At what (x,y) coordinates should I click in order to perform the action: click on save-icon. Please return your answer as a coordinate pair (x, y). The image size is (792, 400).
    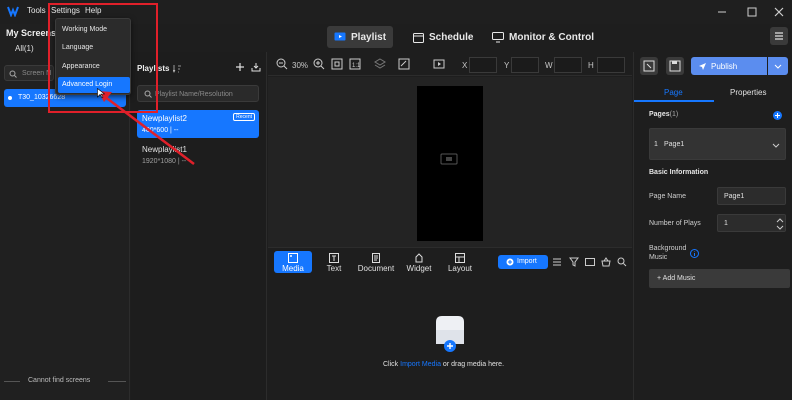
    Looking at the image, I should click on (675, 66).